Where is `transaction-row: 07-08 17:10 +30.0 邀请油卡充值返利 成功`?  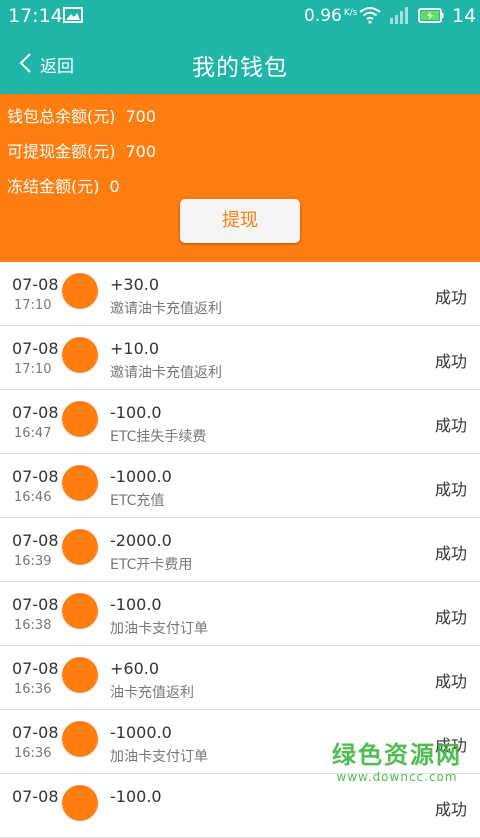 transaction-row: 07-08 17:10 +30.0 邀请油卡充值返利 成功 is located at coordinates (240, 294).